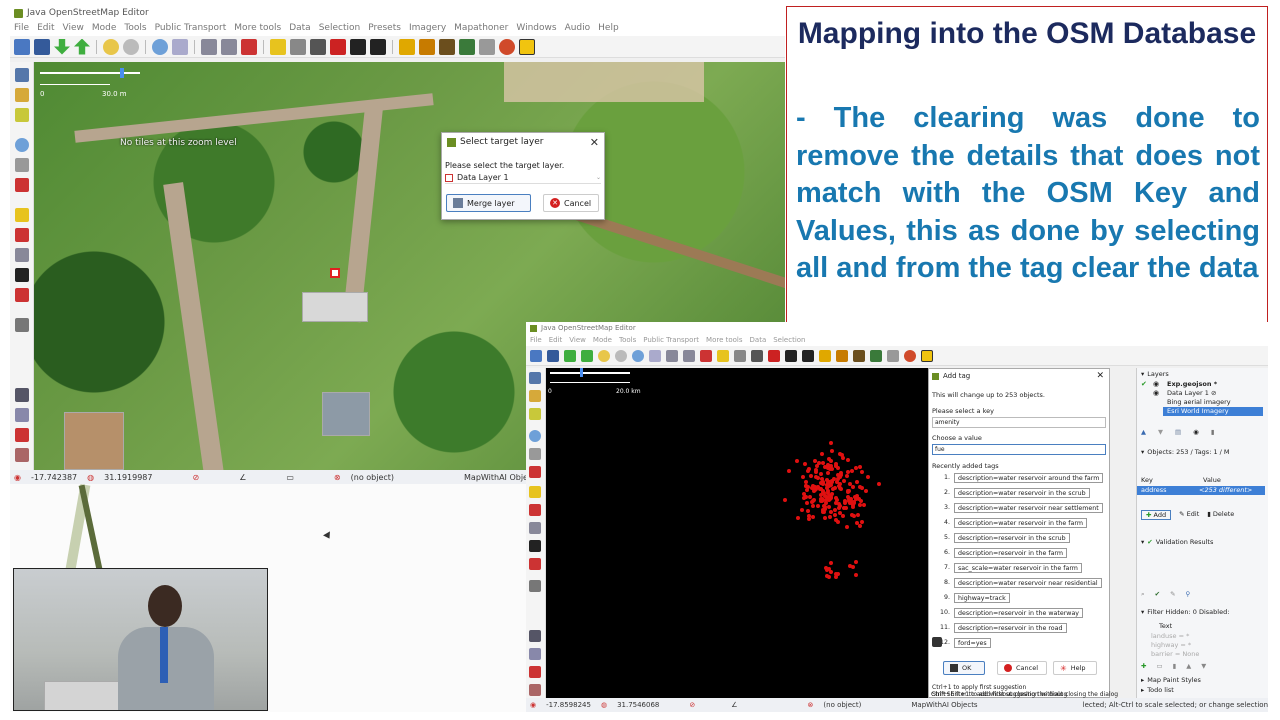 Image resolution: width=1280 pixels, height=720 pixels. I want to click on open-folder-icon, so click(536, 355).